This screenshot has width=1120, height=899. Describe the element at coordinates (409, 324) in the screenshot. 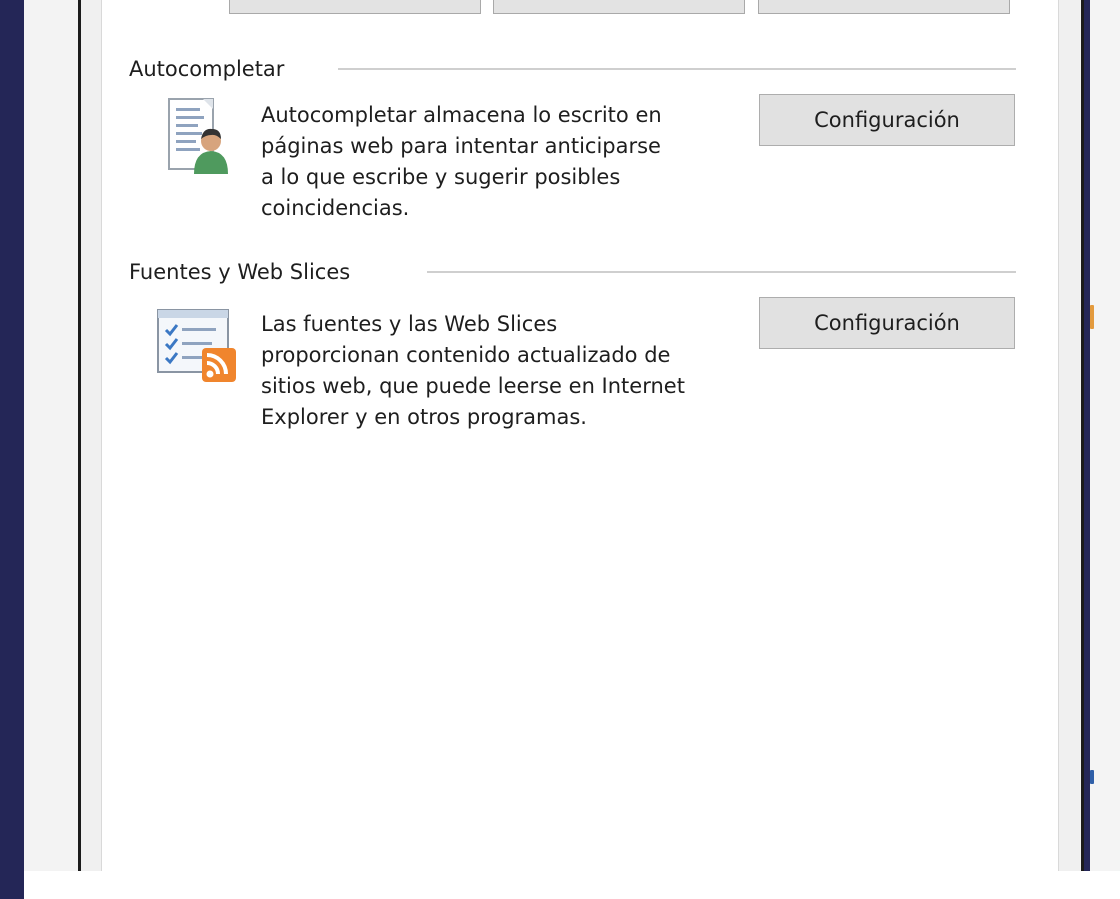

I see `feeds-description-line: Las fuentes y las Web Slices` at that location.